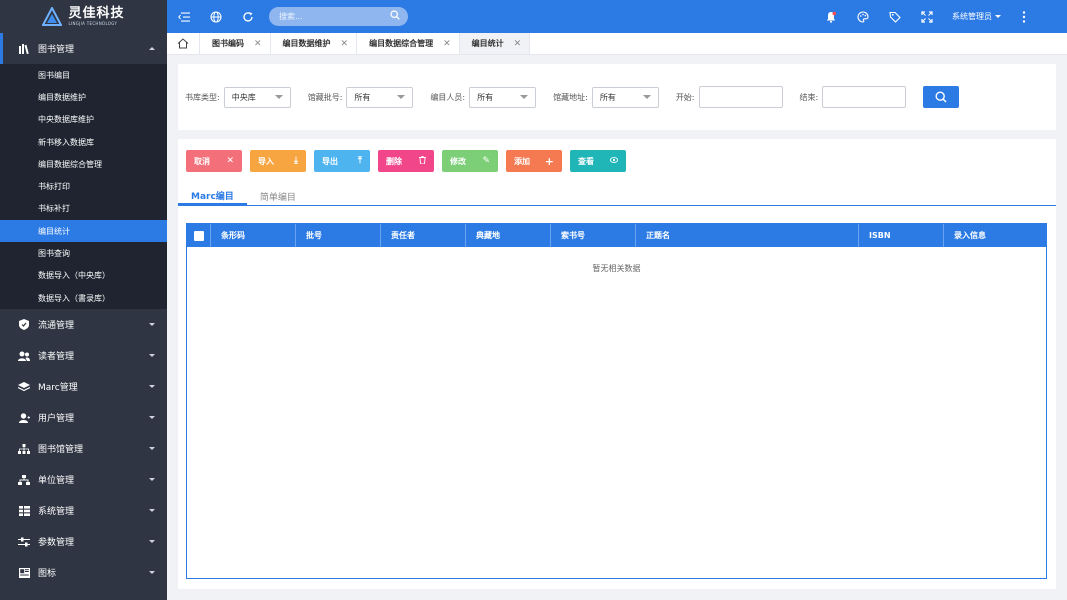 This screenshot has height=600, width=1067. I want to click on cataloger-select: 所有, so click(503, 97).